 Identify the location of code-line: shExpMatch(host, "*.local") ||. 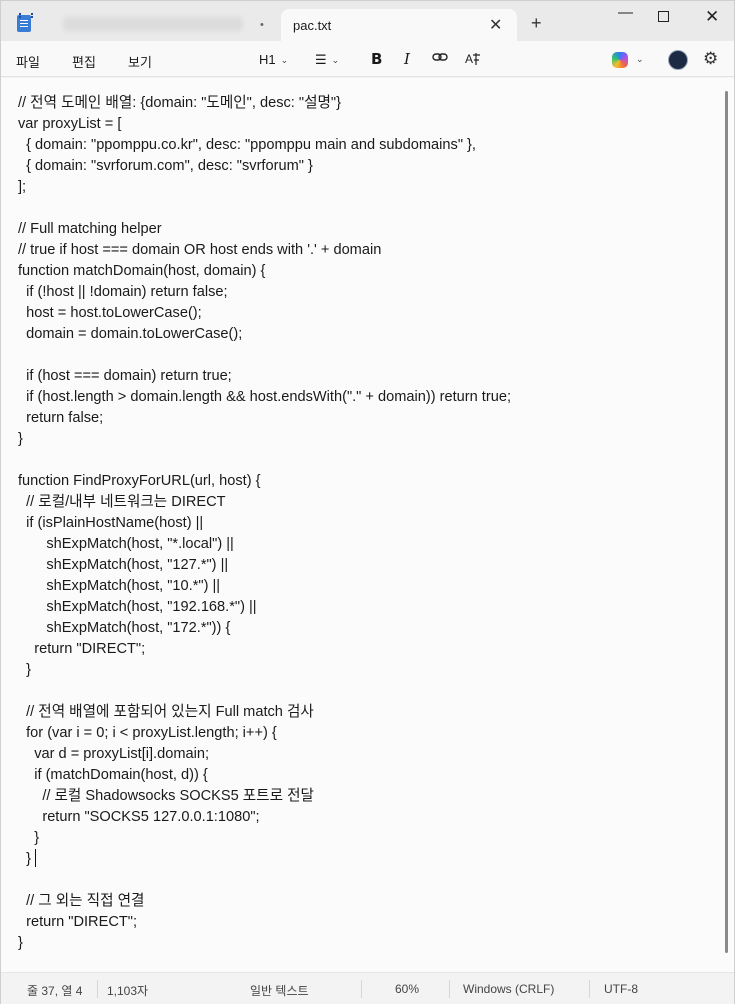
(126, 544).